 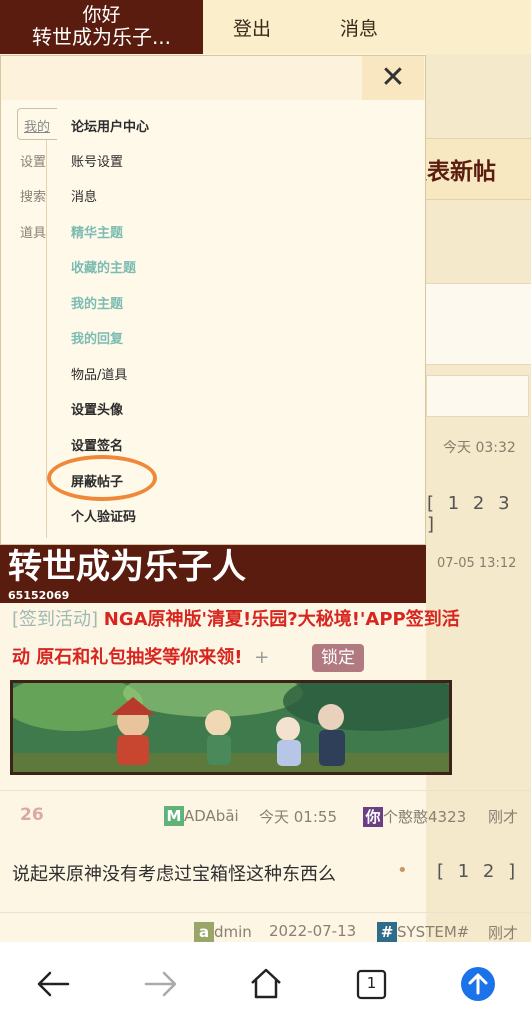 I want to click on last-reply-avatar: #, so click(x=387, y=932).